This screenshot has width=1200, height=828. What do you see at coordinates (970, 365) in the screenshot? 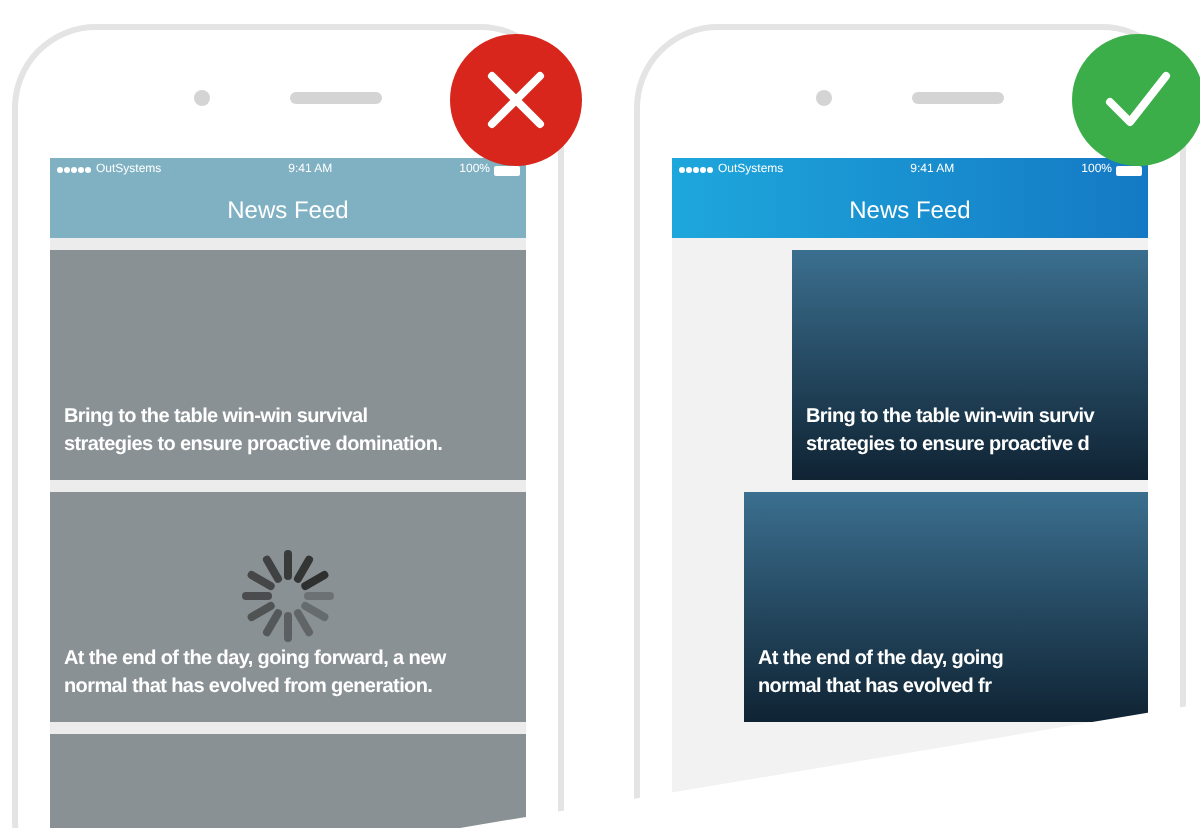
I see `news-card: Bring to the table win-win surviv strategies to ensure proactive d` at bounding box center [970, 365].